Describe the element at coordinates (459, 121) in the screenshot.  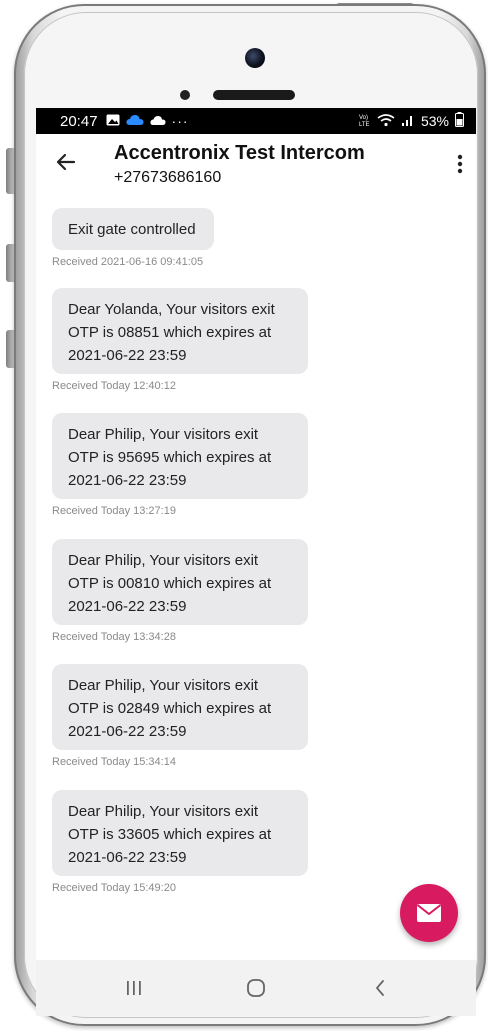
I see `battery-icon` at that location.